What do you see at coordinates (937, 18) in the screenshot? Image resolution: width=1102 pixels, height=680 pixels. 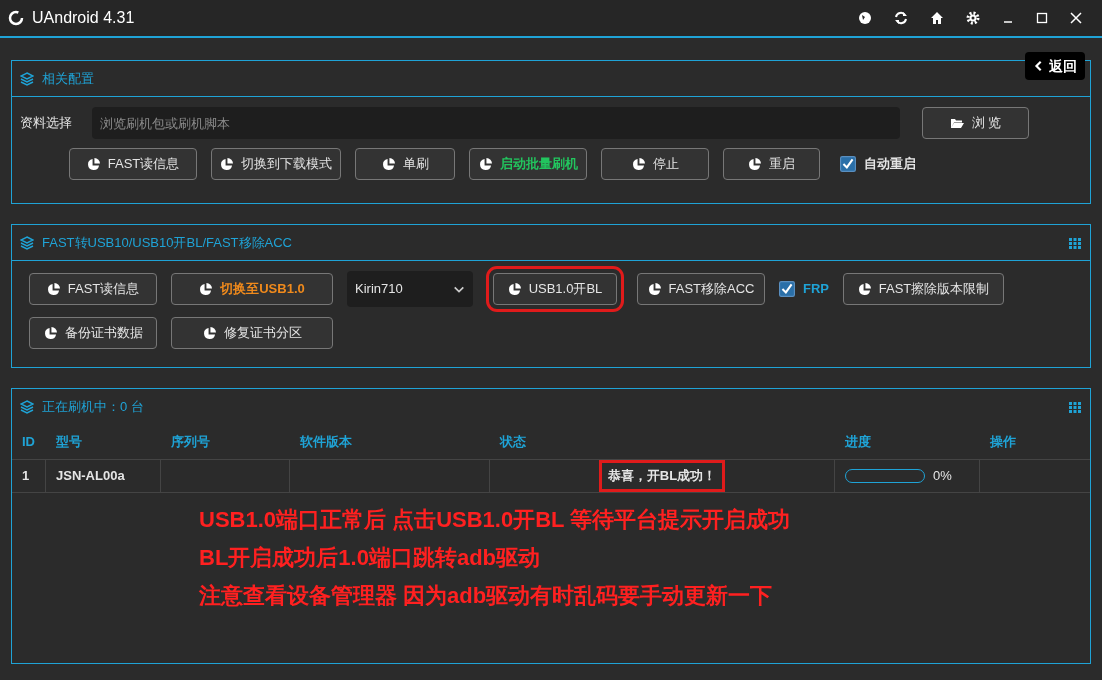 I see `home-icon` at bounding box center [937, 18].